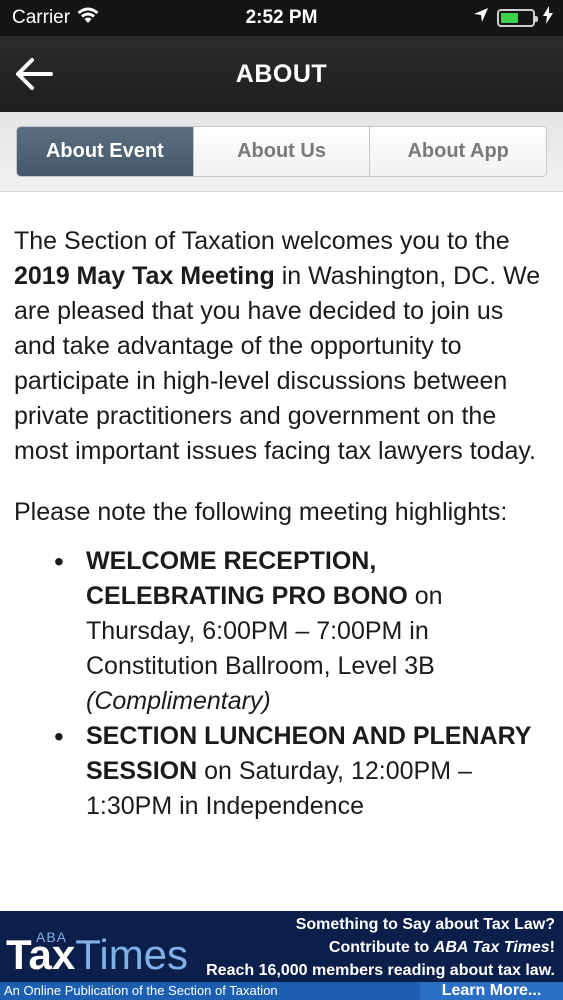 The width and height of the screenshot is (563, 1000). What do you see at coordinates (144, 276) in the screenshot?
I see `meeting-name: 2019 May Tax Meeting` at bounding box center [144, 276].